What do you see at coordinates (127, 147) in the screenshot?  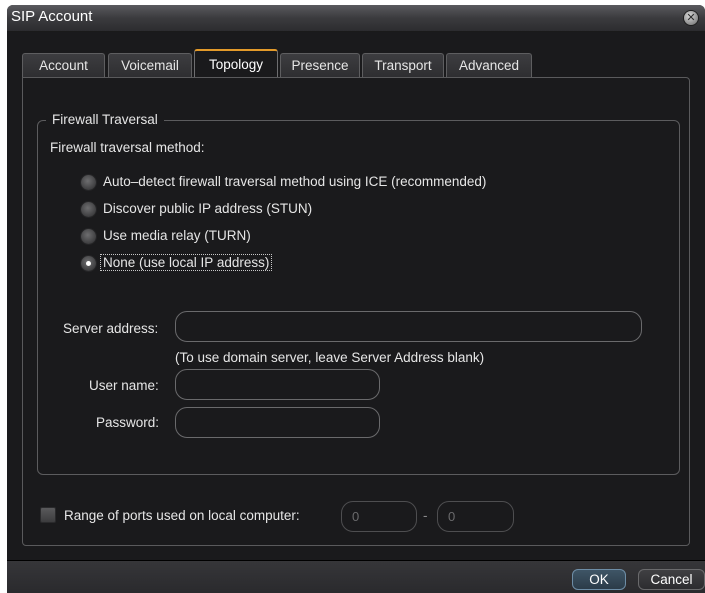 I see `firewall-method-label: Firewall traversal method:` at bounding box center [127, 147].